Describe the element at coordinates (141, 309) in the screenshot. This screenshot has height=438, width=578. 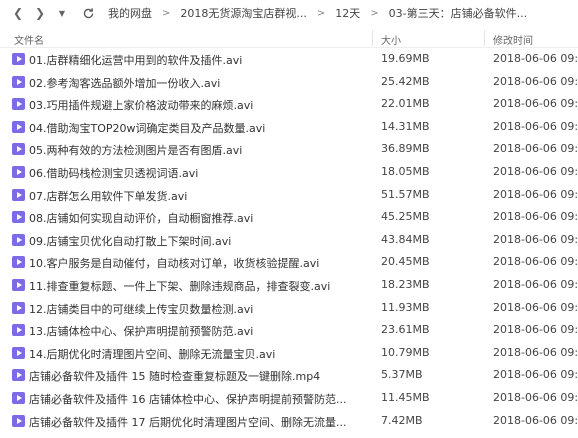
I see `file-name: 12.店铺类目中的可继续上传宝贝数量检测.avi` at that location.